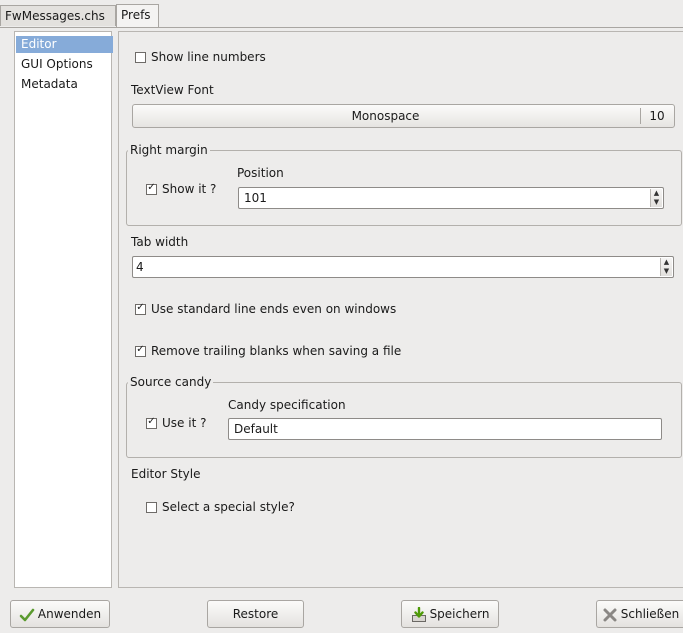  I want to click on apply-button: Anwenden, so click(60, 614).